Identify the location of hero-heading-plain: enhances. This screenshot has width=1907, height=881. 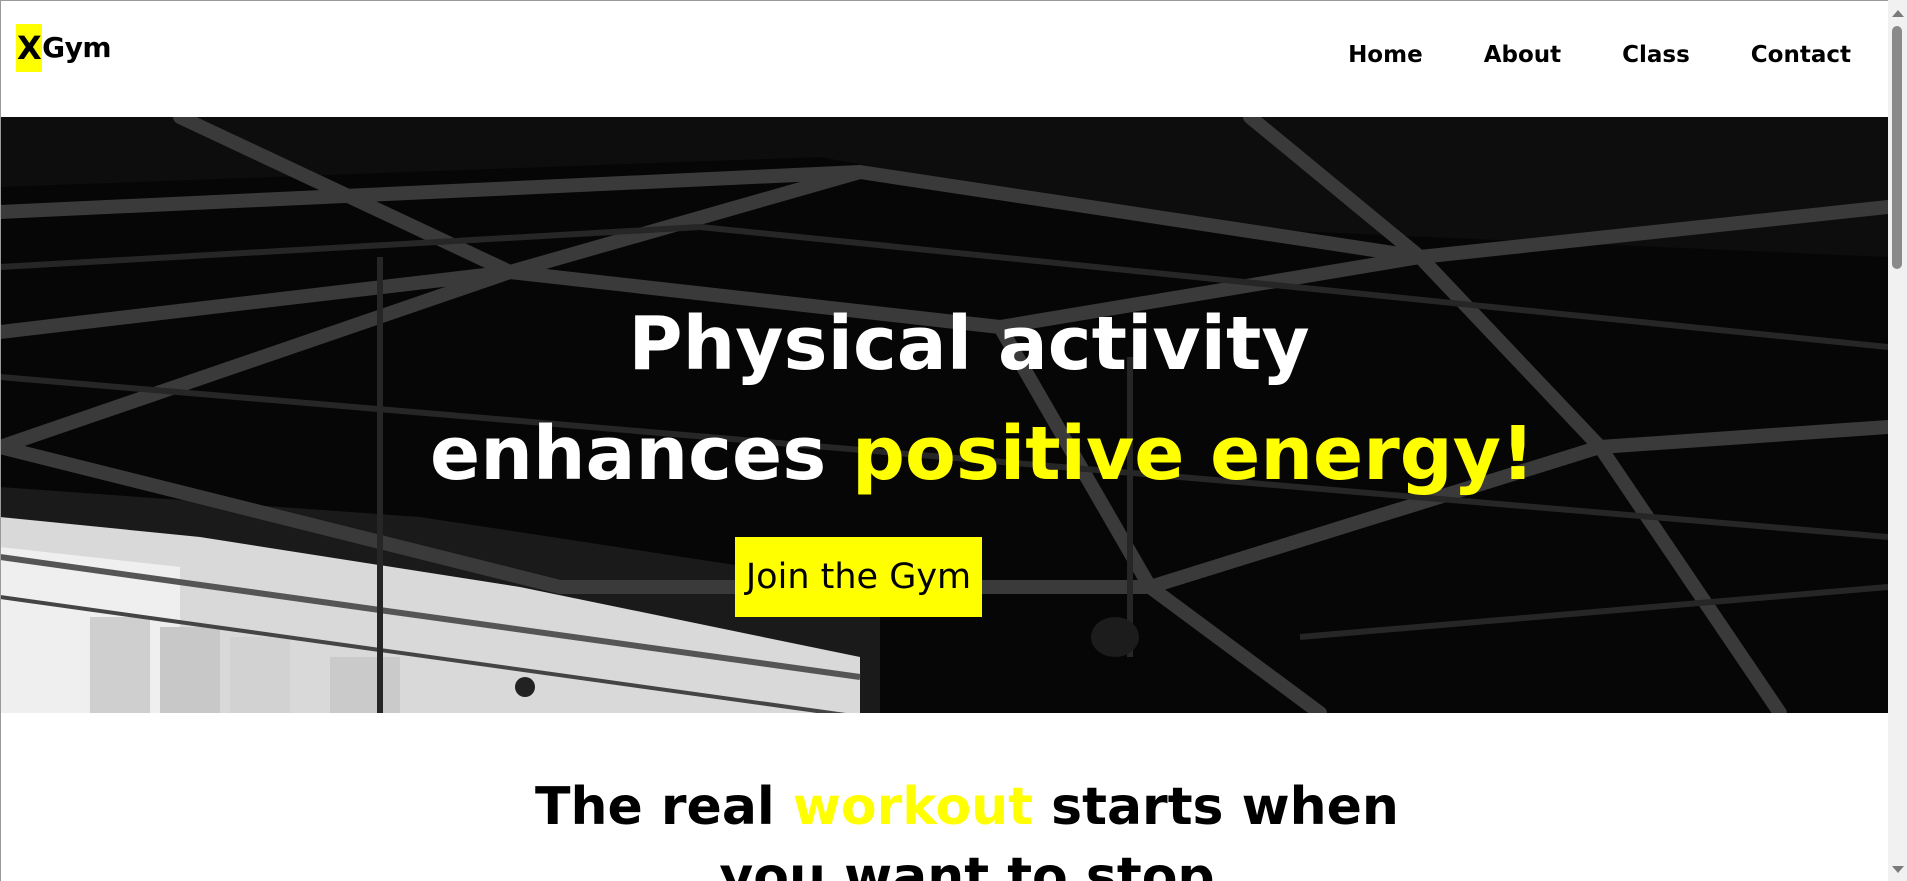
(641, 454).